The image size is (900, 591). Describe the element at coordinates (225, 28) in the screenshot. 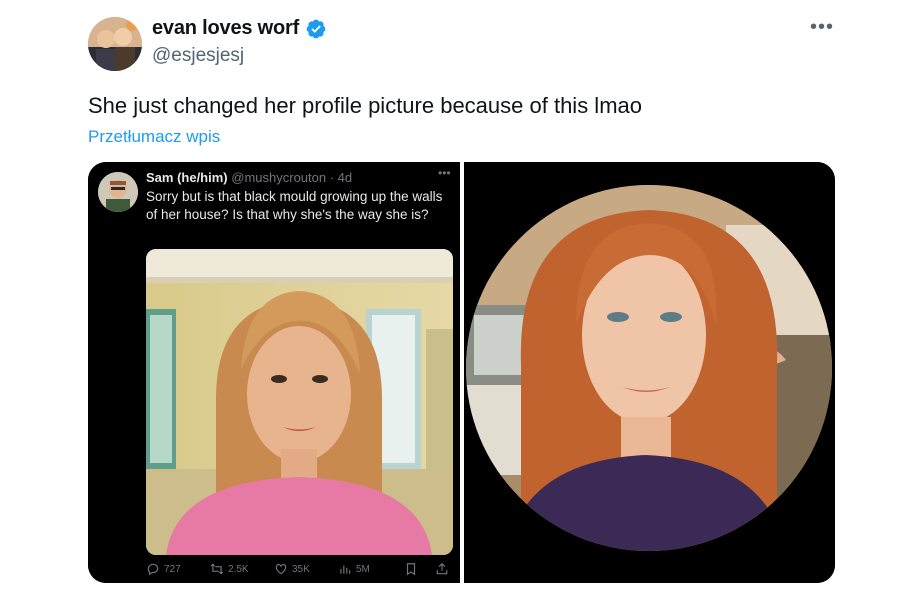

I see `author-display-name: evan loves worf` at that location.